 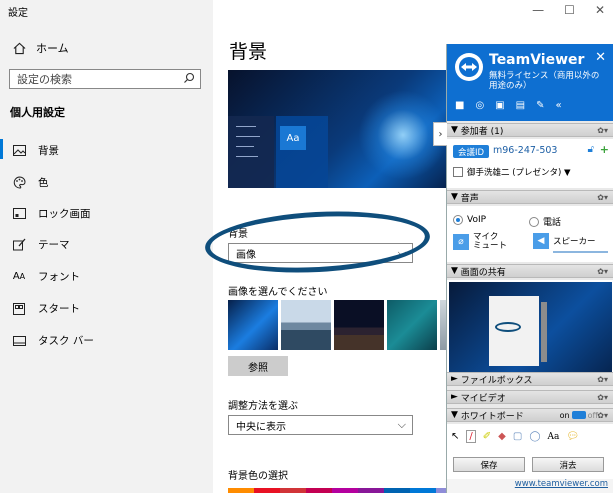 I want to click on settings-search-input: 設定の検索, so click(x=105, y=79).